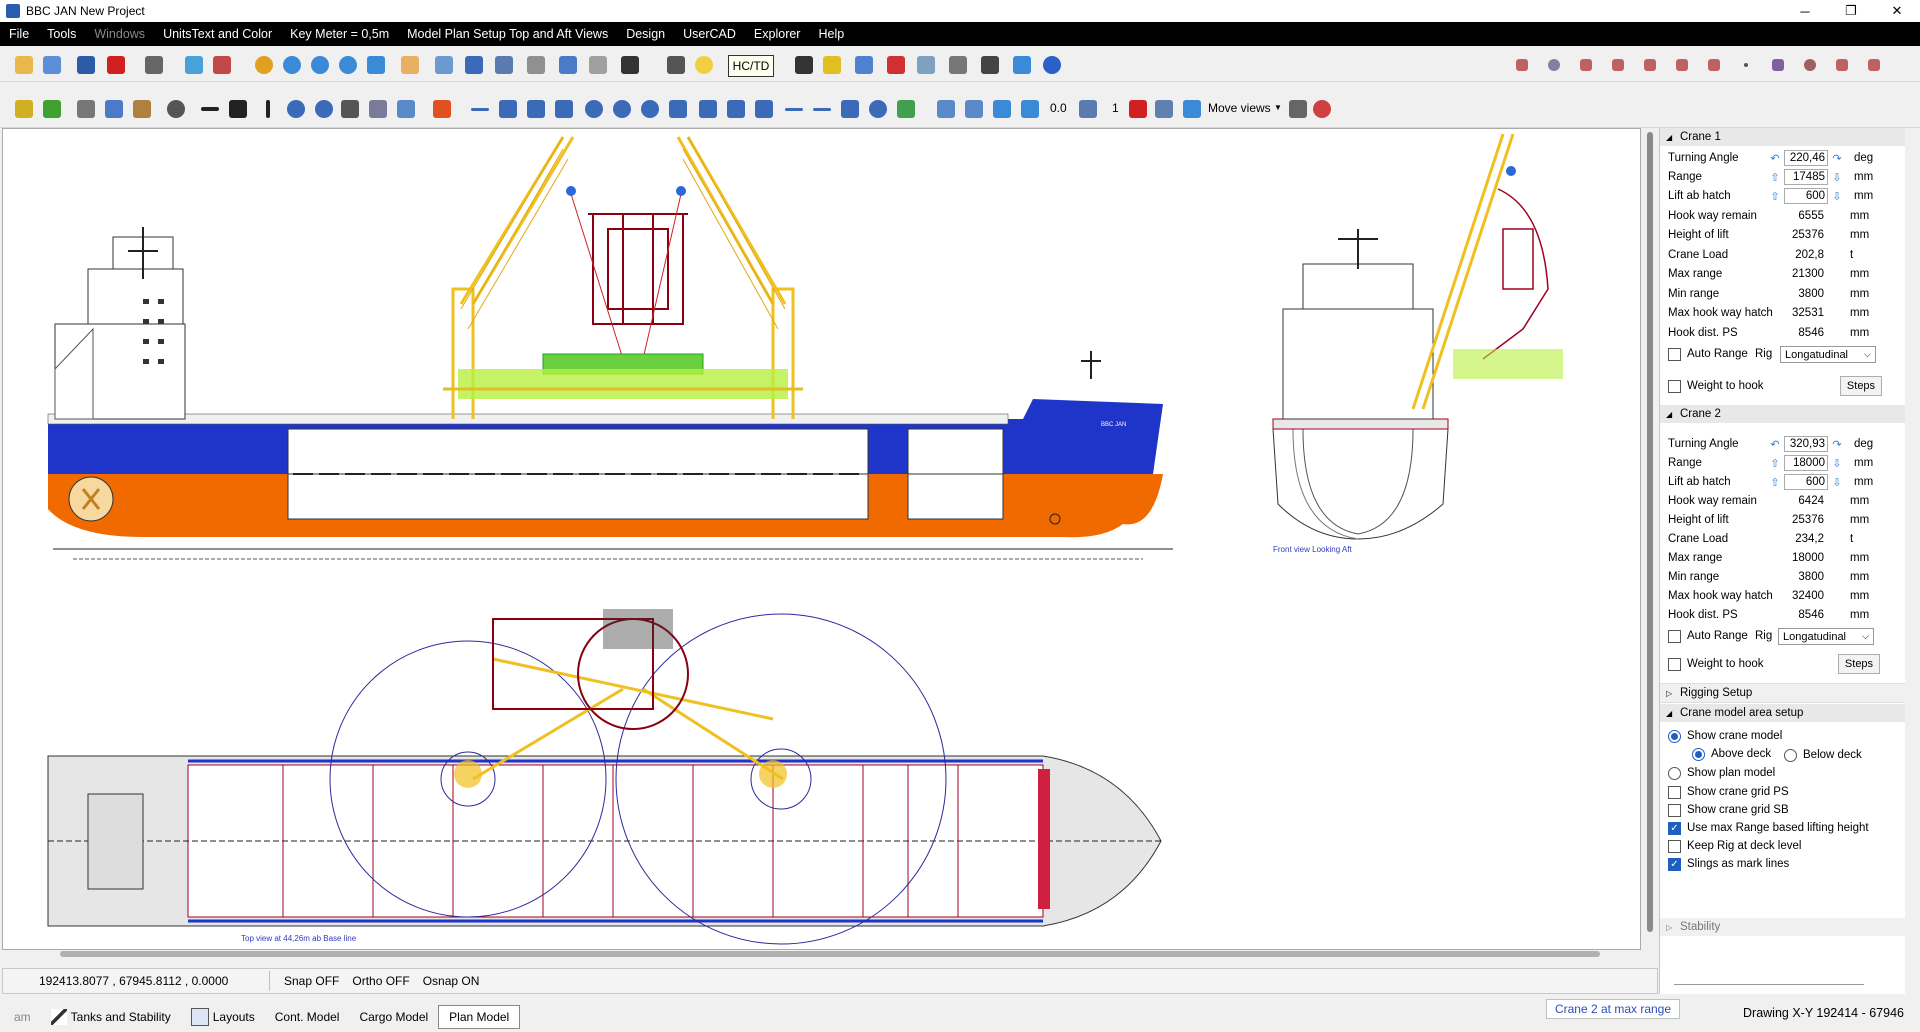 The height and width of the screenshot is (1032, 1920). What do you see at coordinates (442, 109) in the screenshot?
I see `fill-icon` at bounding box center [442, 109].